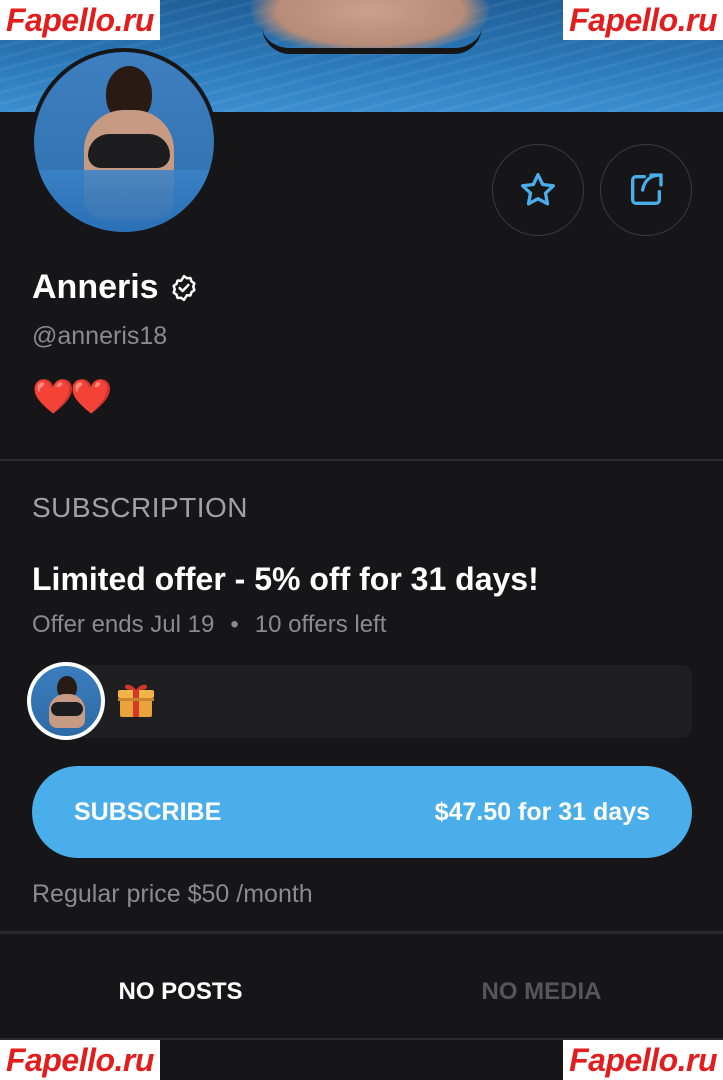 Image resolution: width=723 pixels, height=1080 pixels. I want to click on regular-price: Regular price $50 /month, so click(172, 894).